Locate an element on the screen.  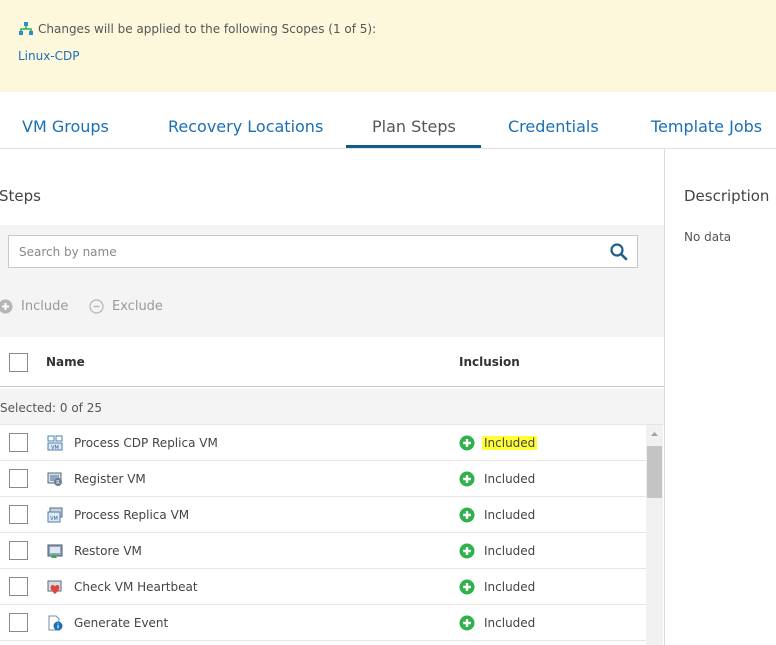
search-icon is located at coordinates (619, 252).